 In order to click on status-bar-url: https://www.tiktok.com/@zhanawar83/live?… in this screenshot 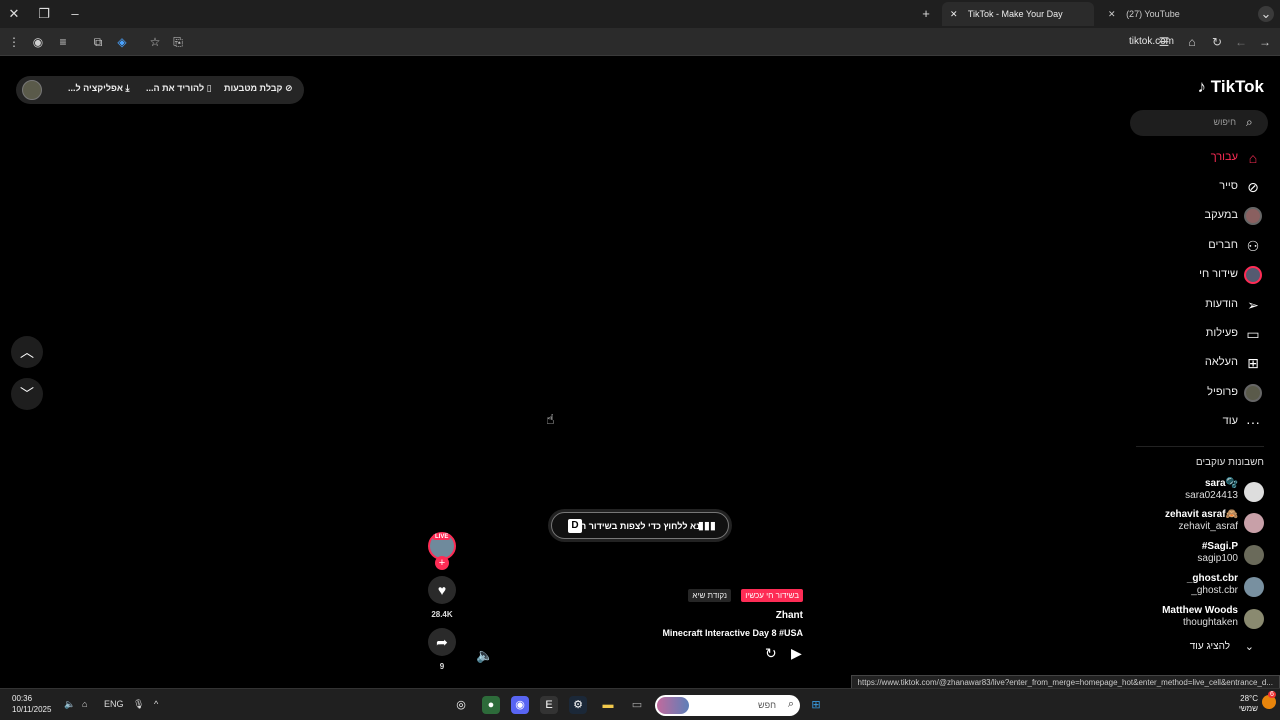, I will do `click(1065, 682)`.